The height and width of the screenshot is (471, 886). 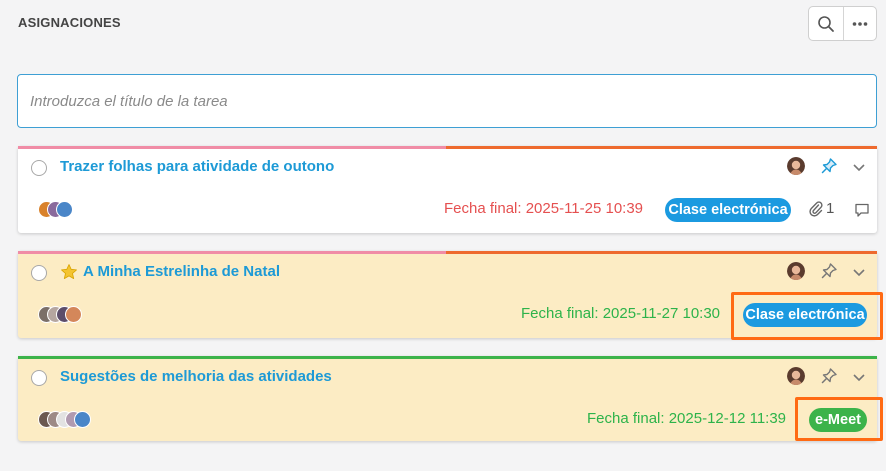 What do you see at coordinates (830, 208) in the screenshot?
I see `attachment-count-label: 1` at bounding box center [830, 208].